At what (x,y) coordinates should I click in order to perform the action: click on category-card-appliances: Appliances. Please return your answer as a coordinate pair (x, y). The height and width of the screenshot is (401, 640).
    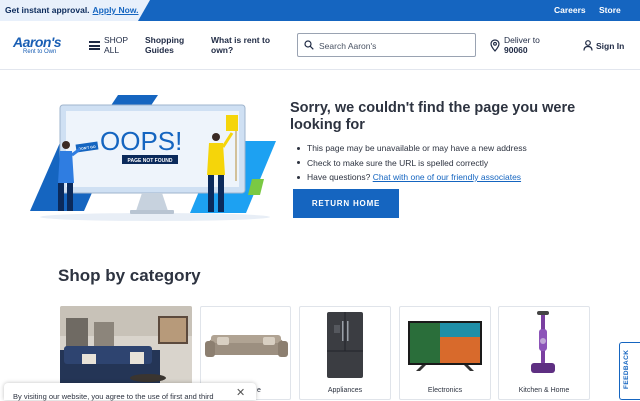
    Looking at the image, I should click on (345, 353).